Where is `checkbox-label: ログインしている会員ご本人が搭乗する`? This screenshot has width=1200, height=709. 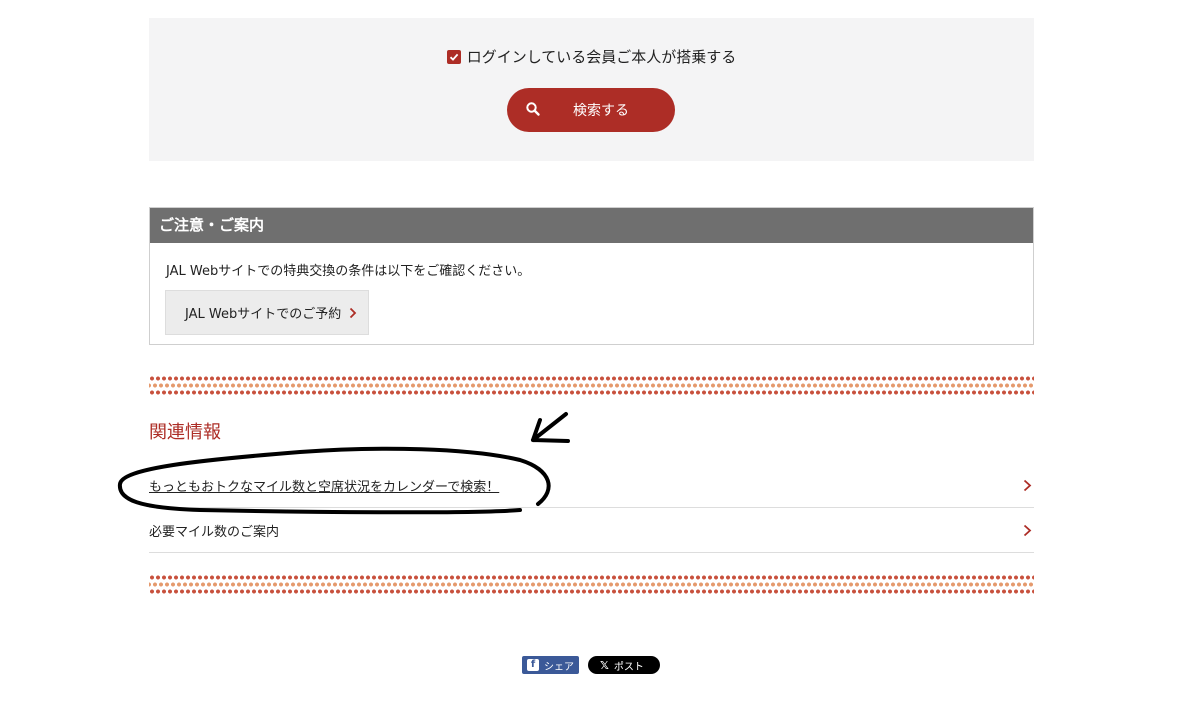
checkbox-label: ログインしている会員ご本人が搭乗する is located at coordinates (601, 57).